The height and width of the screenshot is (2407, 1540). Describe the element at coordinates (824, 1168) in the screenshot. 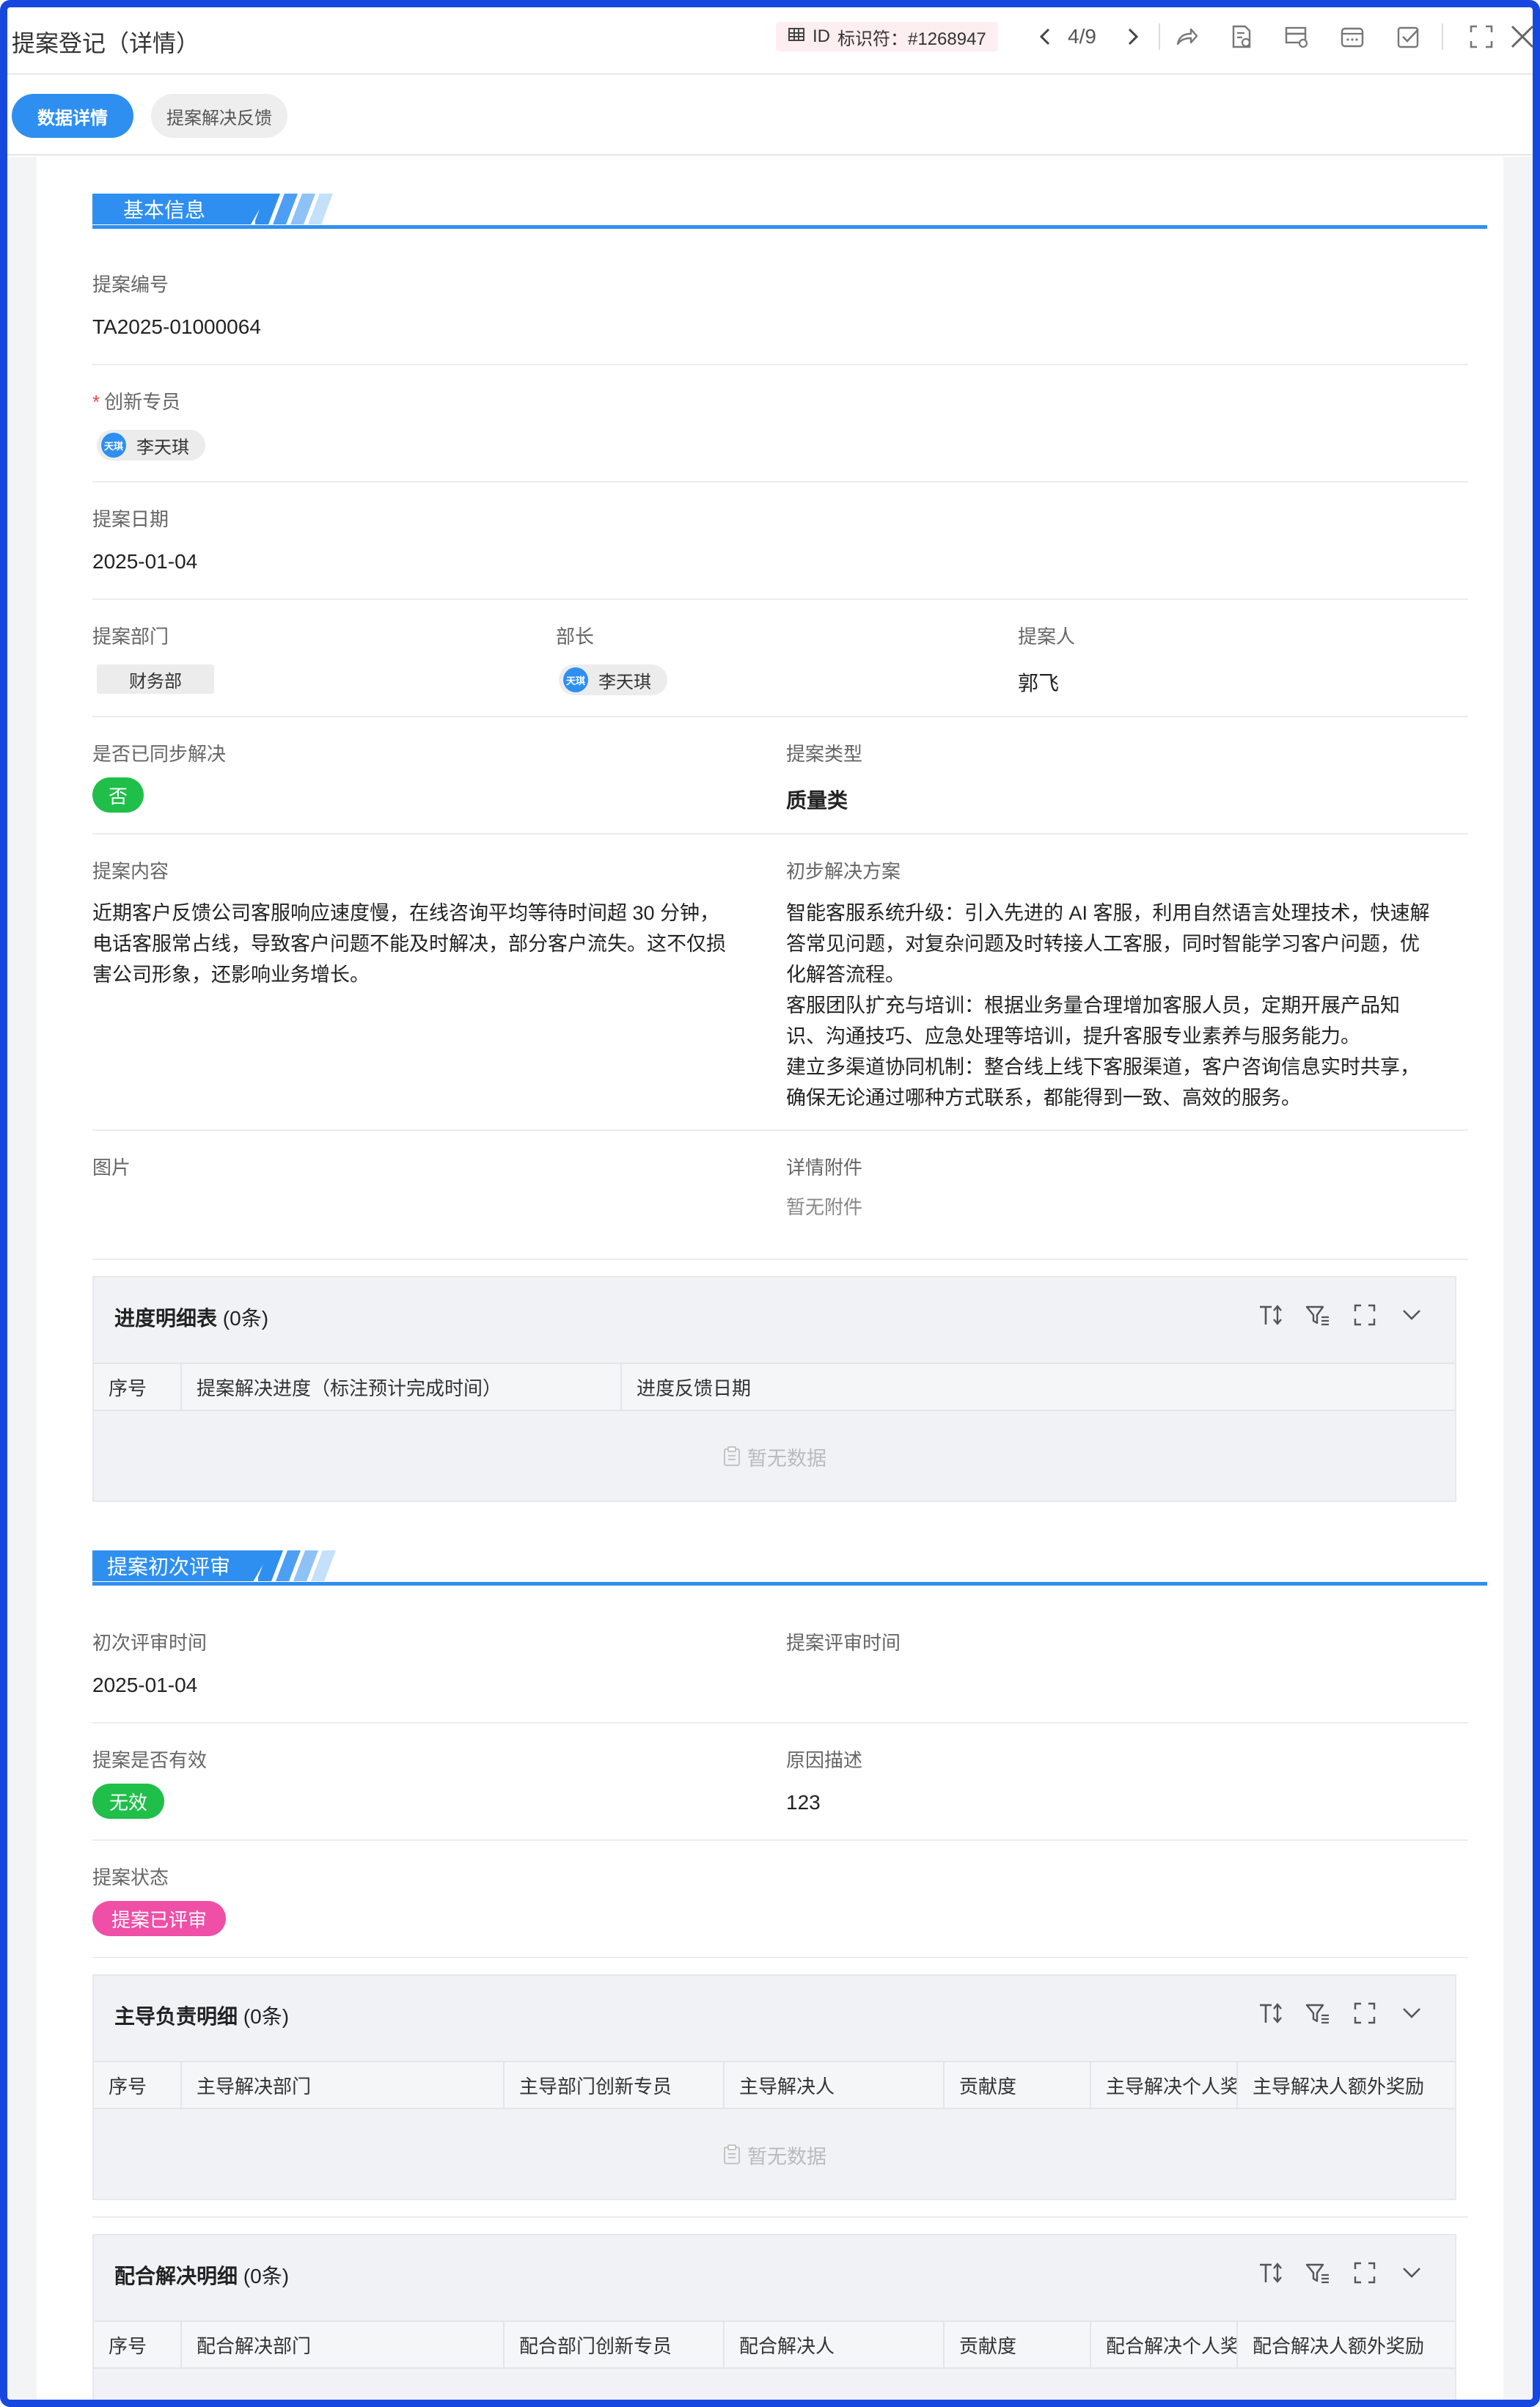

I see `attachment-label: 详情附件` at that location.